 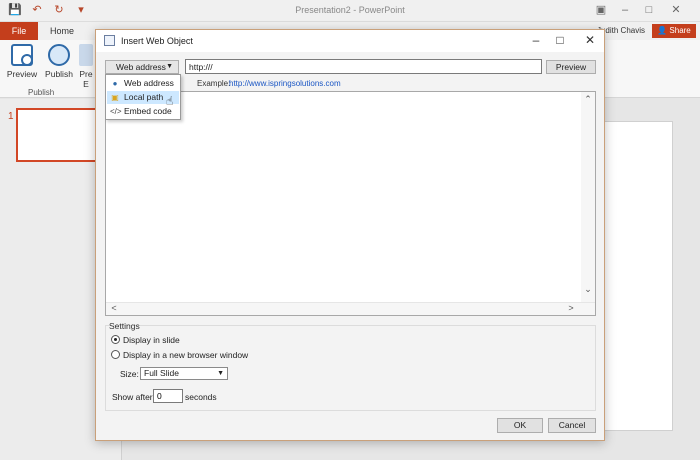 What do you see at coordinates (129, 374) in the screenshot?
I see `size-label: Size:` at bounding box center [129, 374].